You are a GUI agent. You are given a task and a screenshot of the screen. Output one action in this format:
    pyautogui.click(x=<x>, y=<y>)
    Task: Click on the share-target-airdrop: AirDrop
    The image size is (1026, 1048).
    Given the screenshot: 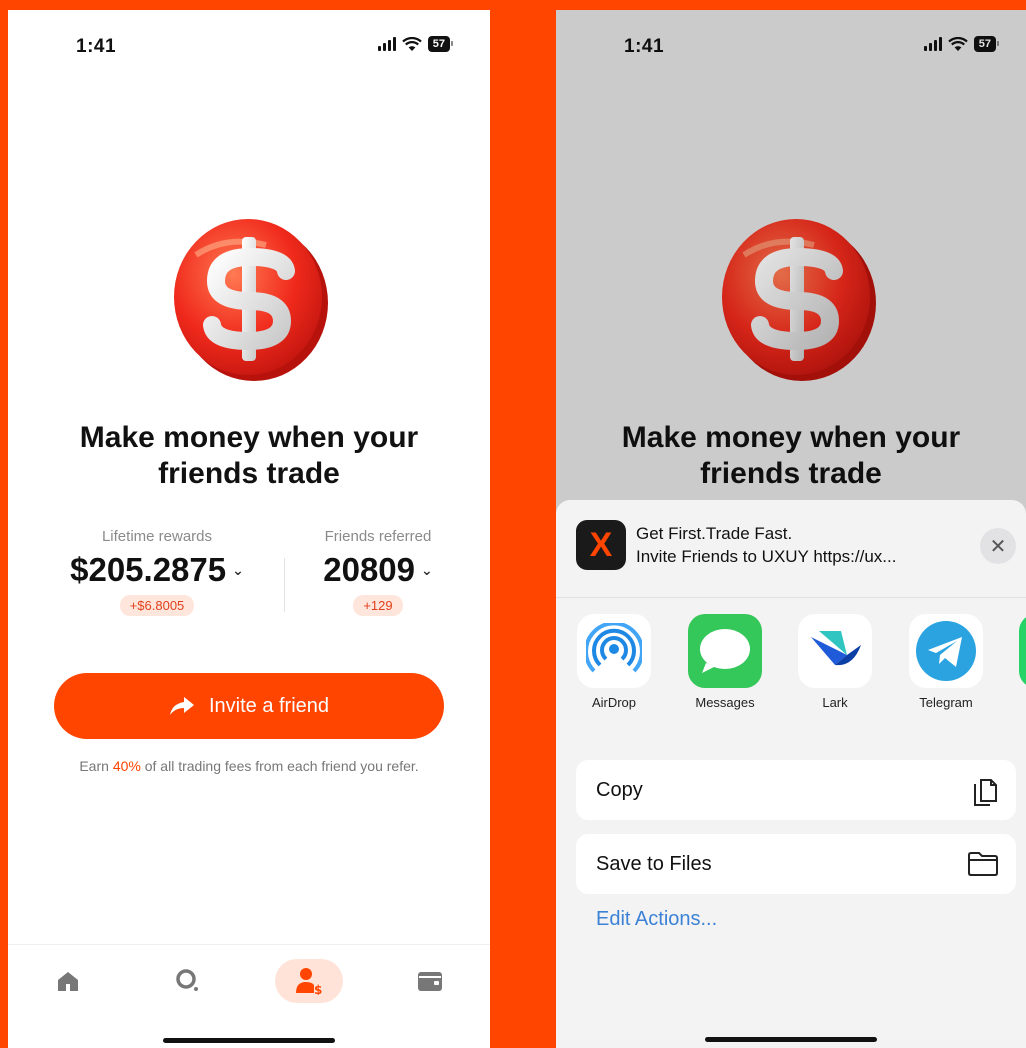 What is the action you would take?
    pyautogui.click(x=614, y=662)
    